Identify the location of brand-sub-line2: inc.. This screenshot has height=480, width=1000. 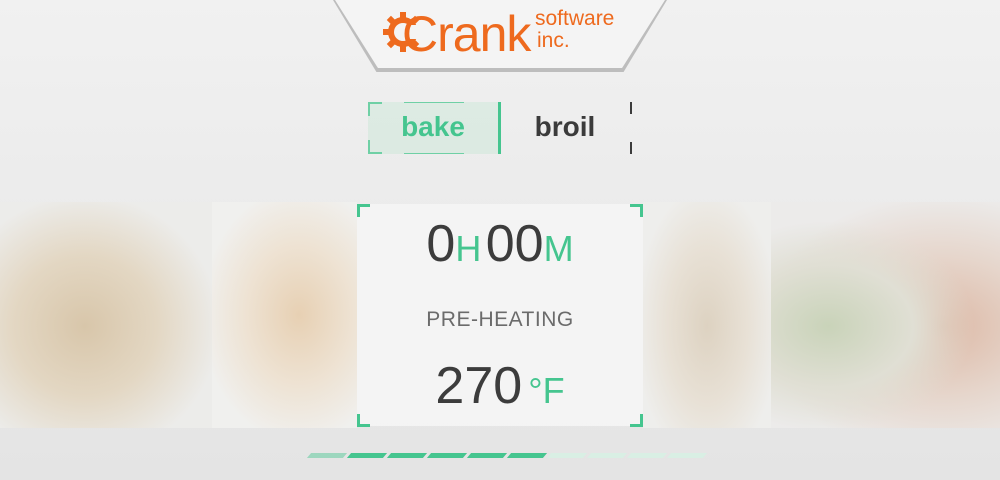
(553, 40).